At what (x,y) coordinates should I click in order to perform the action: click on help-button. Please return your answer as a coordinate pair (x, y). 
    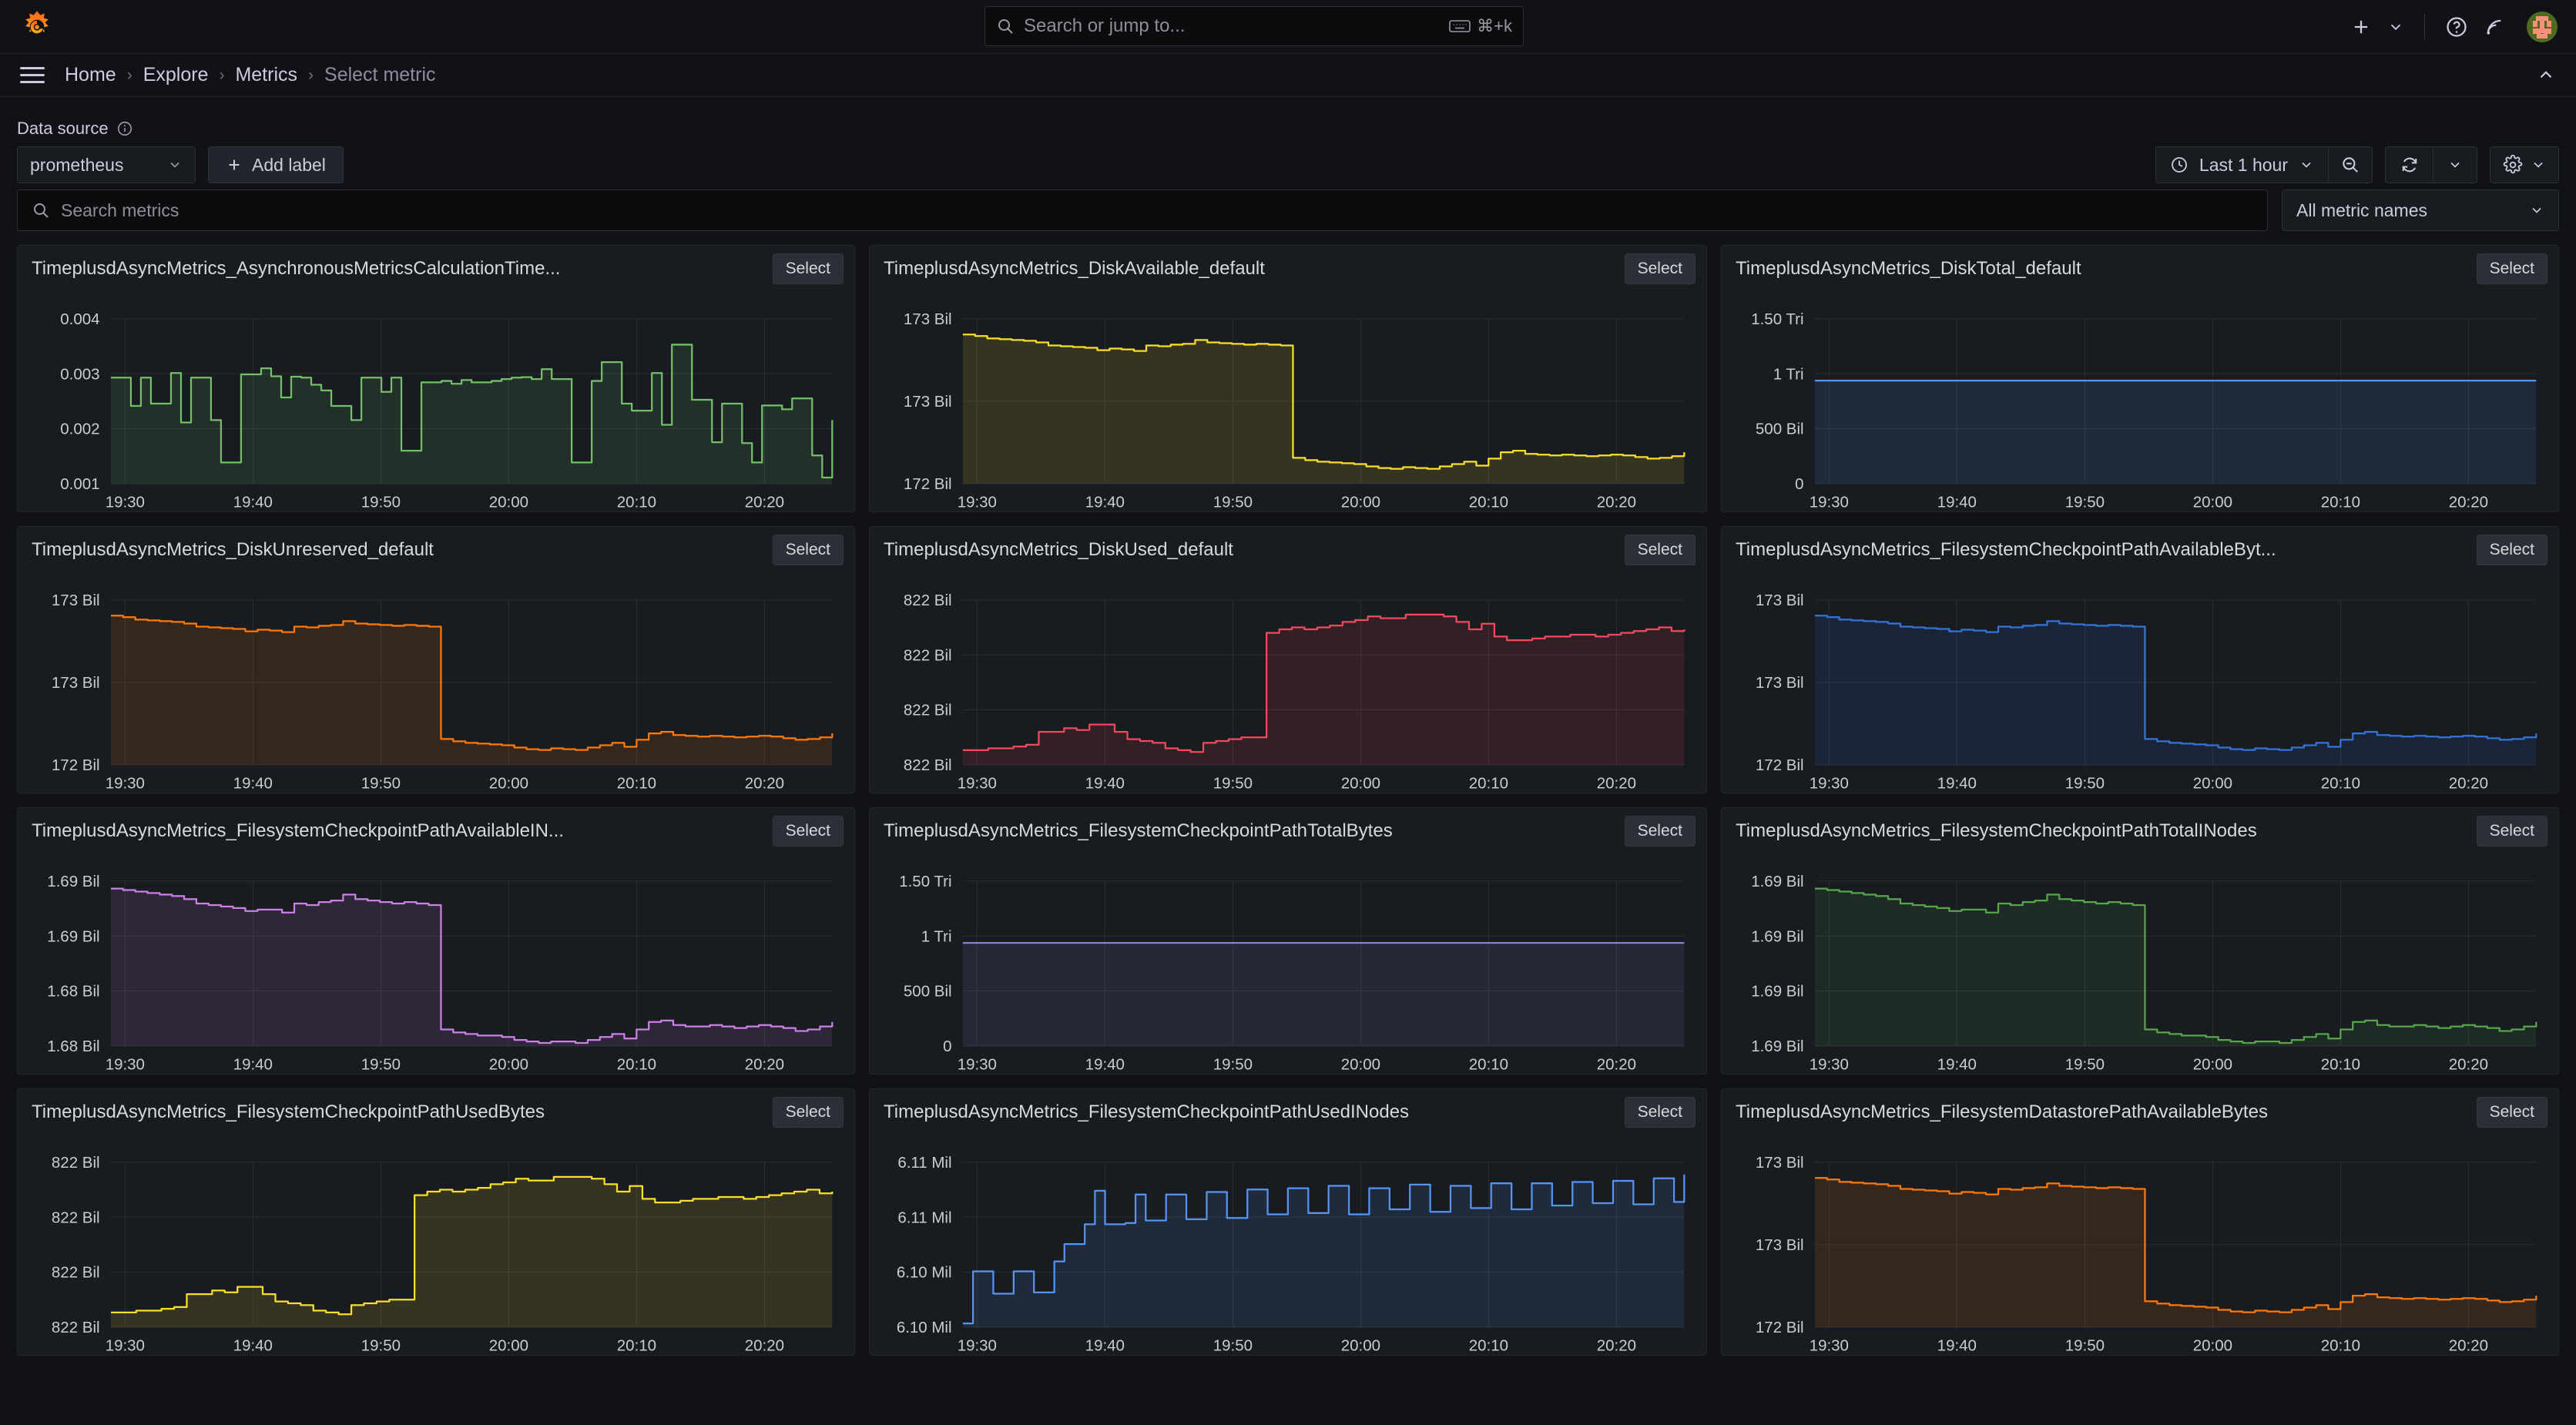
    Looking at the image, I should click on (2456, 27).